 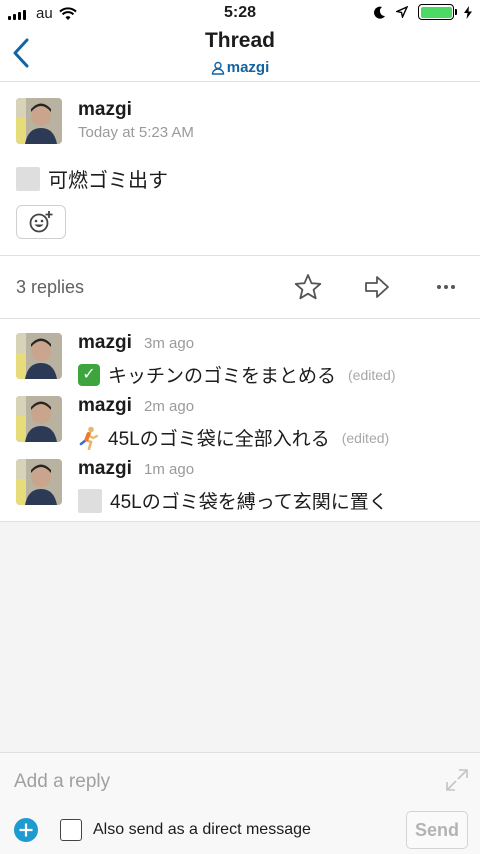 What do you see at coordinates (224, 782) in the screenshot?
I see `reply-input` at bounding box center [224, 782].